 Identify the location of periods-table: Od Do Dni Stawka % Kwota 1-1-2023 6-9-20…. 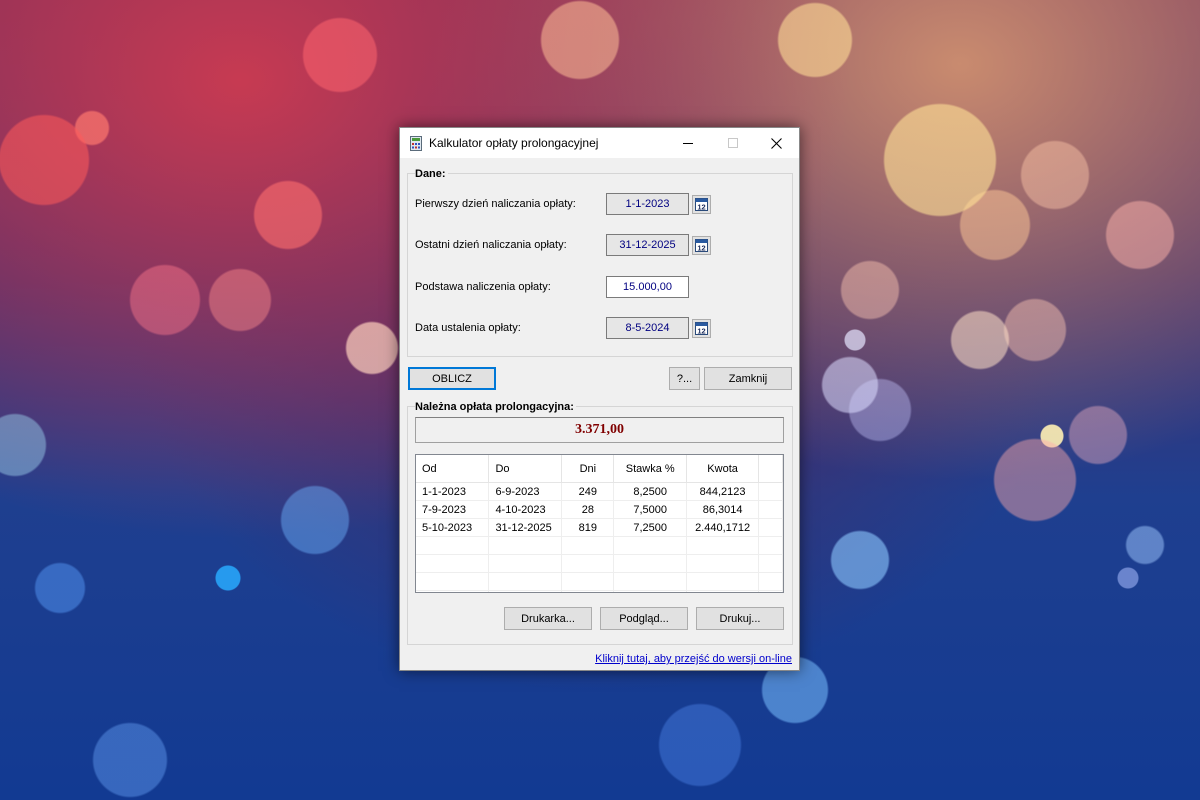
(599, 523).